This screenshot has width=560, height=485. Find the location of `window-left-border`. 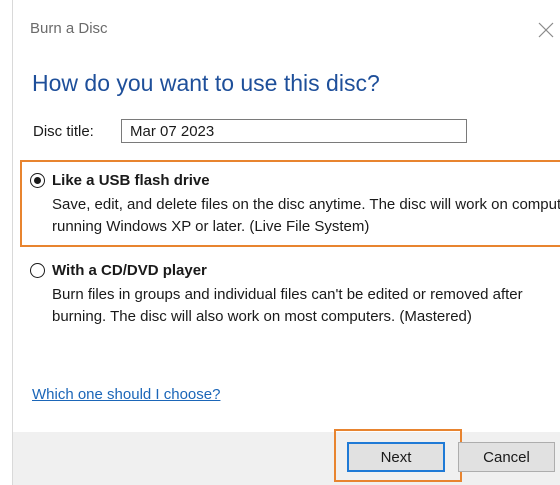

window-left-border is located at coordinates (12, 242).